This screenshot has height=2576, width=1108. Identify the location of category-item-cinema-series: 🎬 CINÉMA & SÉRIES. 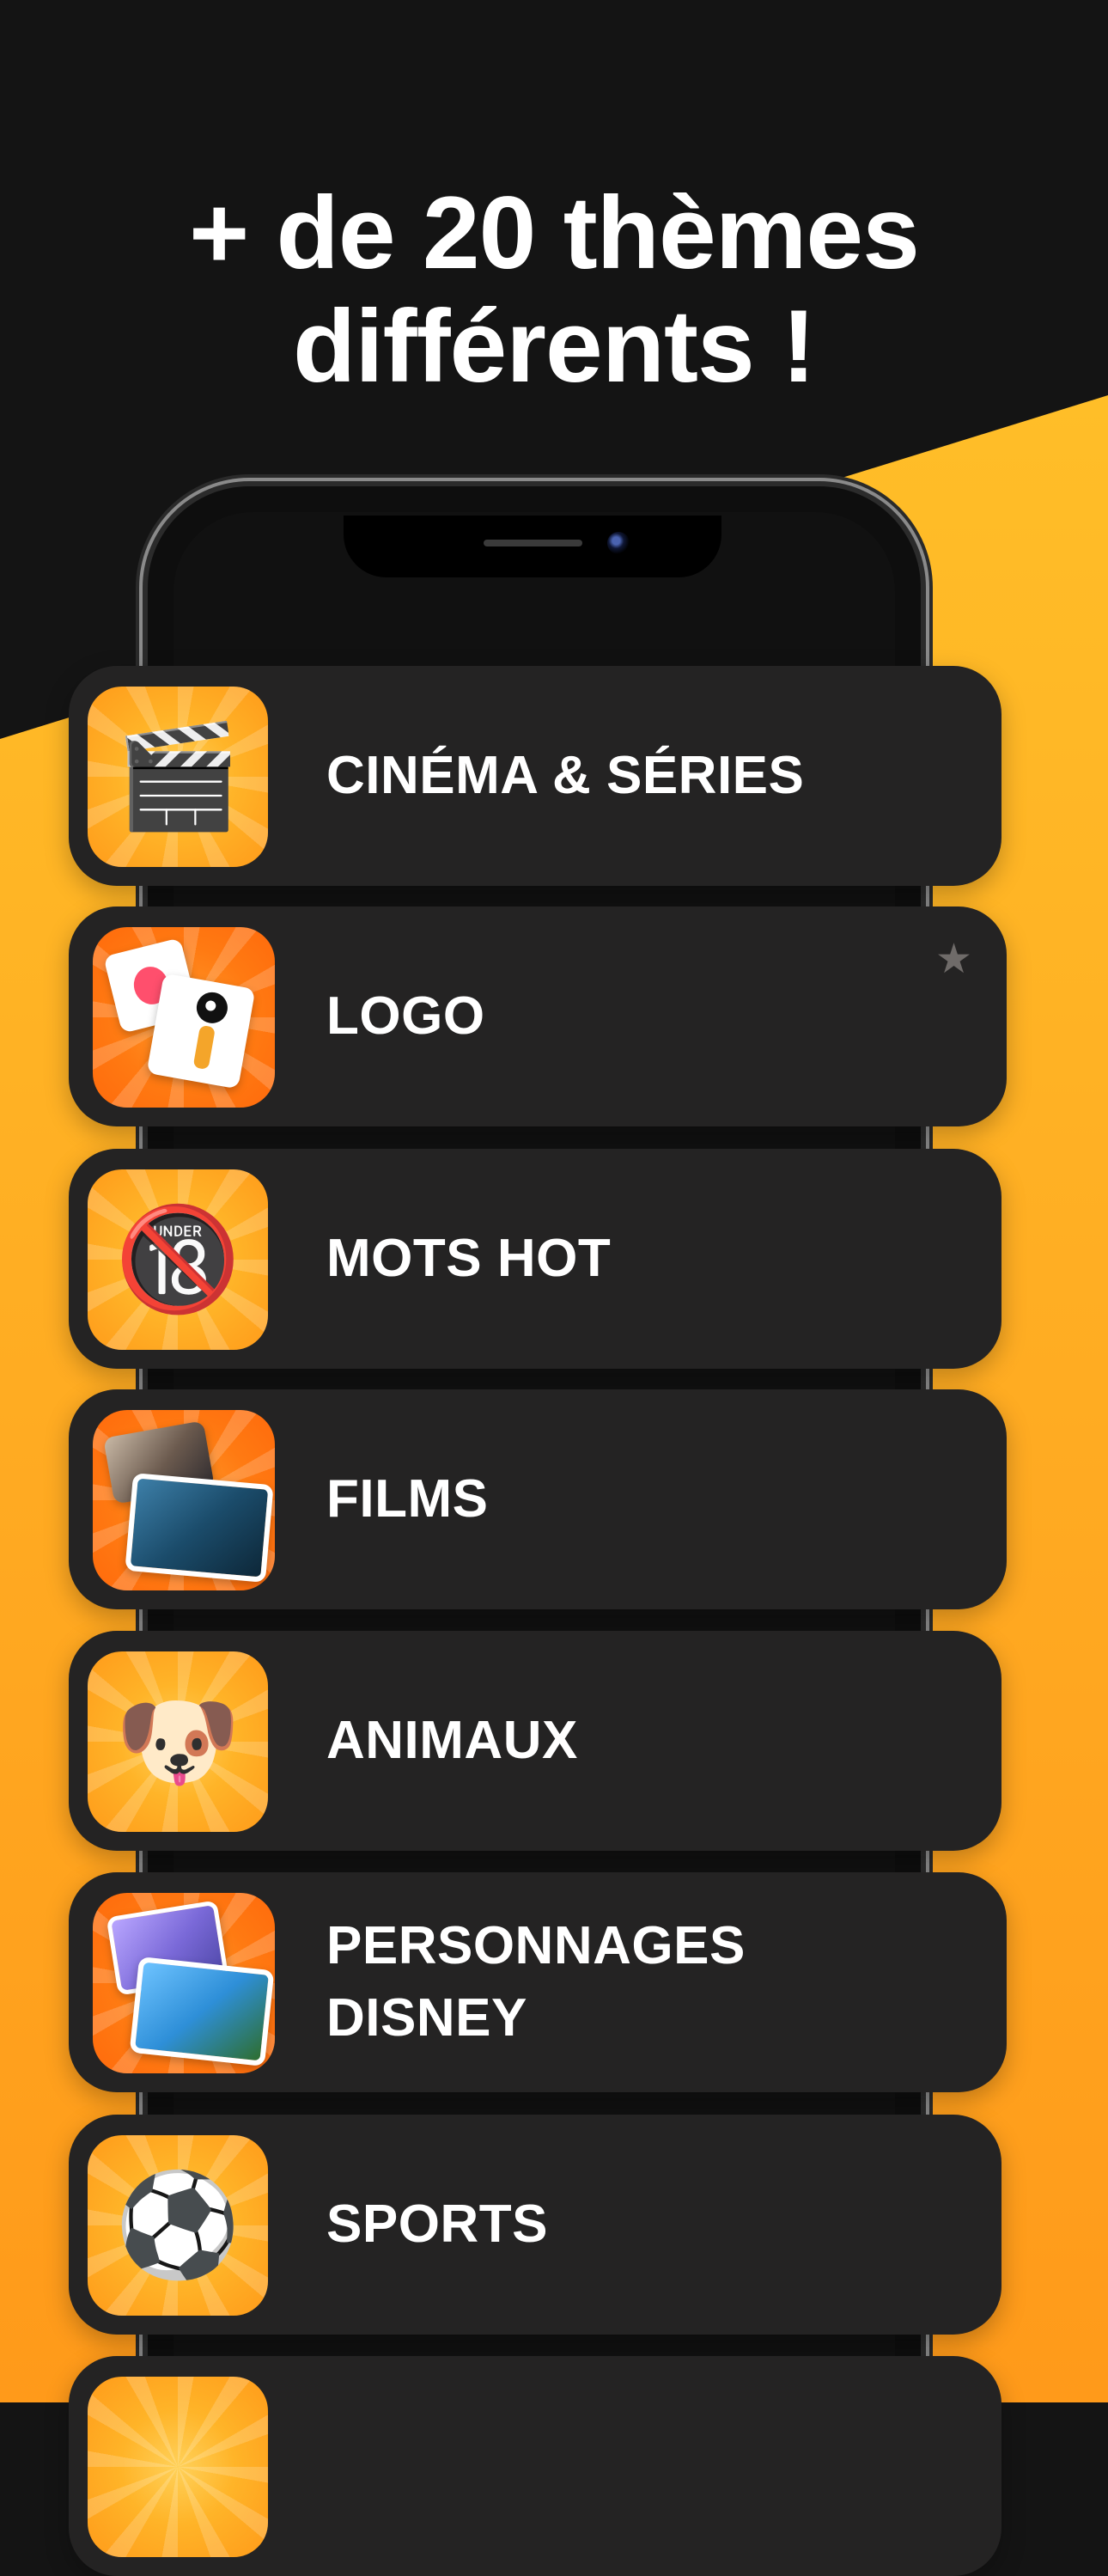
(535, 776).